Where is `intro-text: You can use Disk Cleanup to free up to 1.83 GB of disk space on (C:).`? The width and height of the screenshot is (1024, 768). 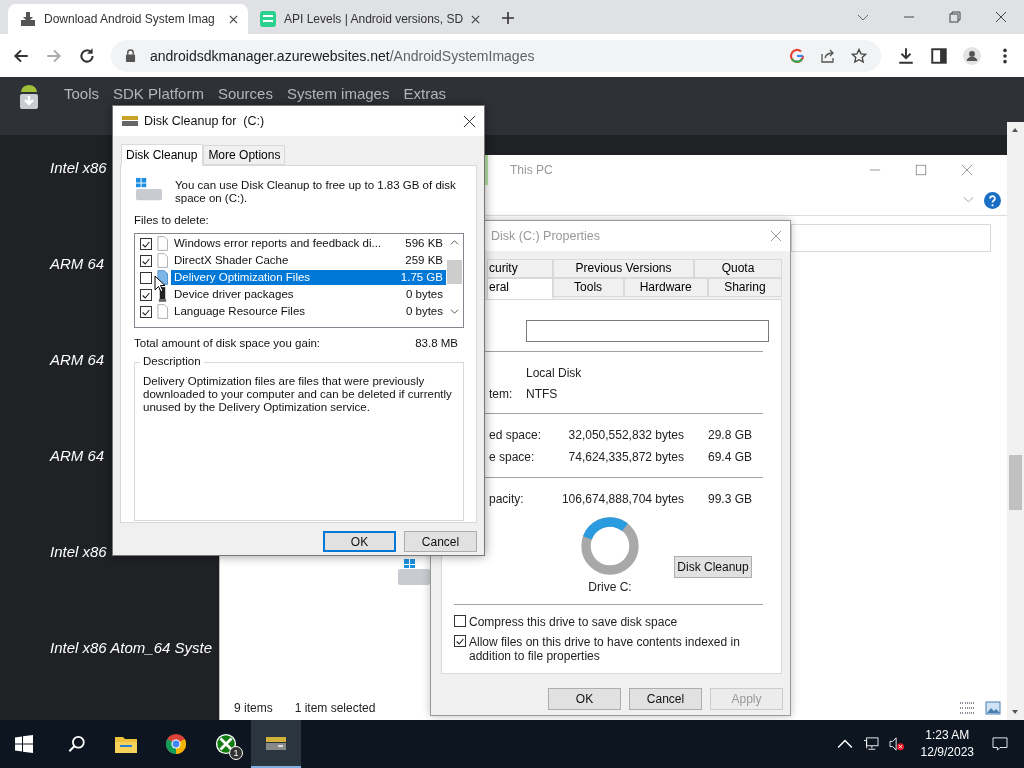 intro-text: You can use Disk Cleanup to free up to 1.83 GB of disk space on (C:). is located at coordinates (316, 191).